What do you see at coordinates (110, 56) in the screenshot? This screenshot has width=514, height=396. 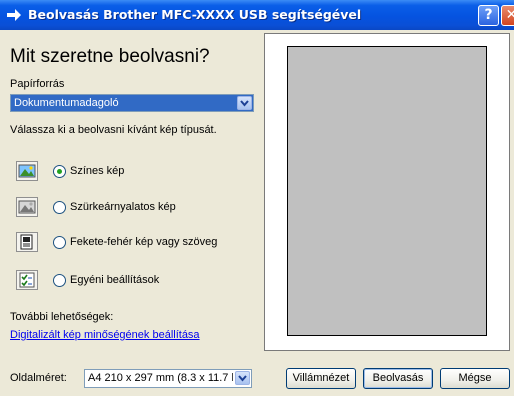 I see `page-title: Mit szeretne beolvasni?` at bounding box center [110, 56].